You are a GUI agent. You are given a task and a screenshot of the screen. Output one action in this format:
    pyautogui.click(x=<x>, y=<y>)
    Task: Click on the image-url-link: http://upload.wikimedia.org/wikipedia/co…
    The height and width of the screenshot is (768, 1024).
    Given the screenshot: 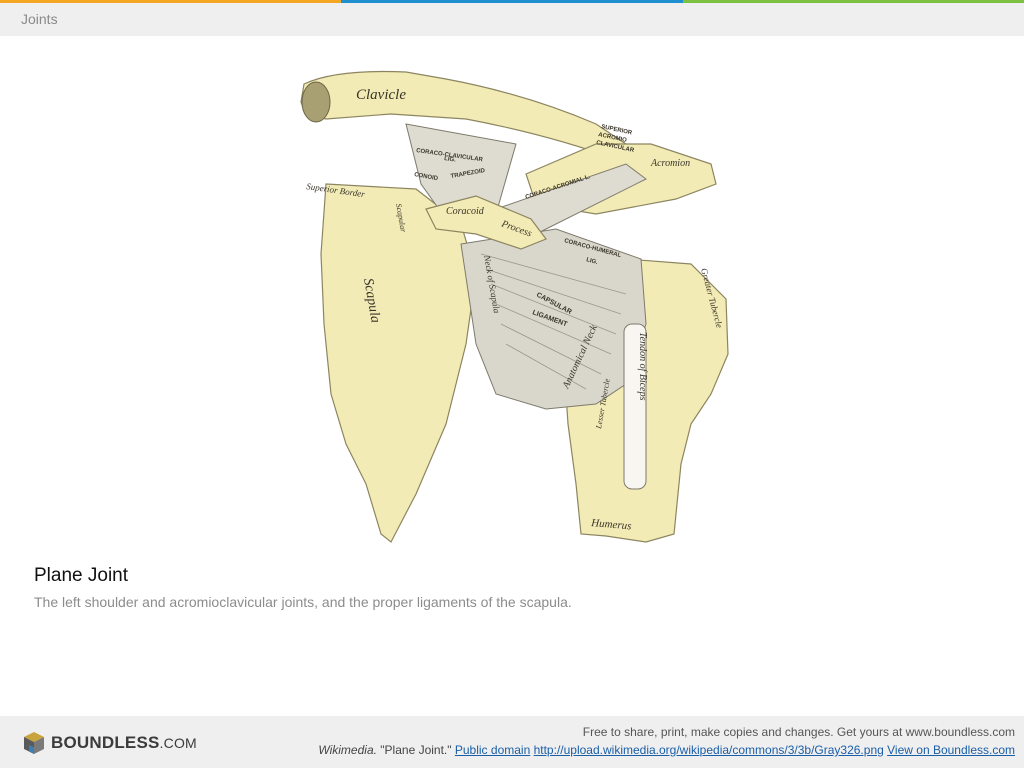 What is the action you would take?
    pyautogui.click(x=709, y=750)
    